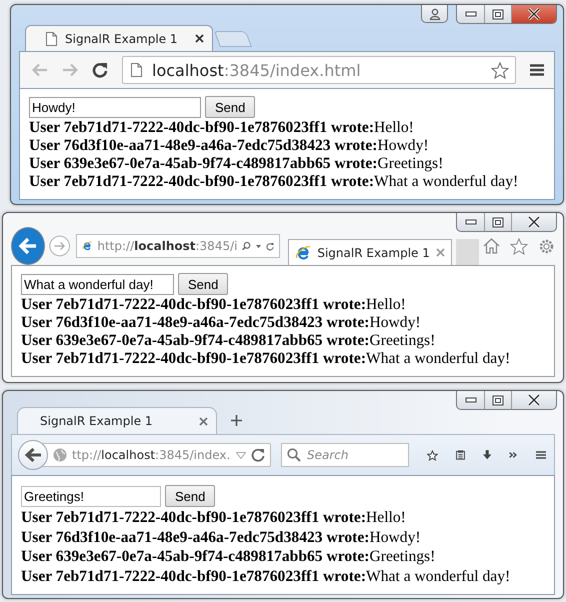  I want to click on url-text: ttp://localhost:3845/index., so click(151, 455).